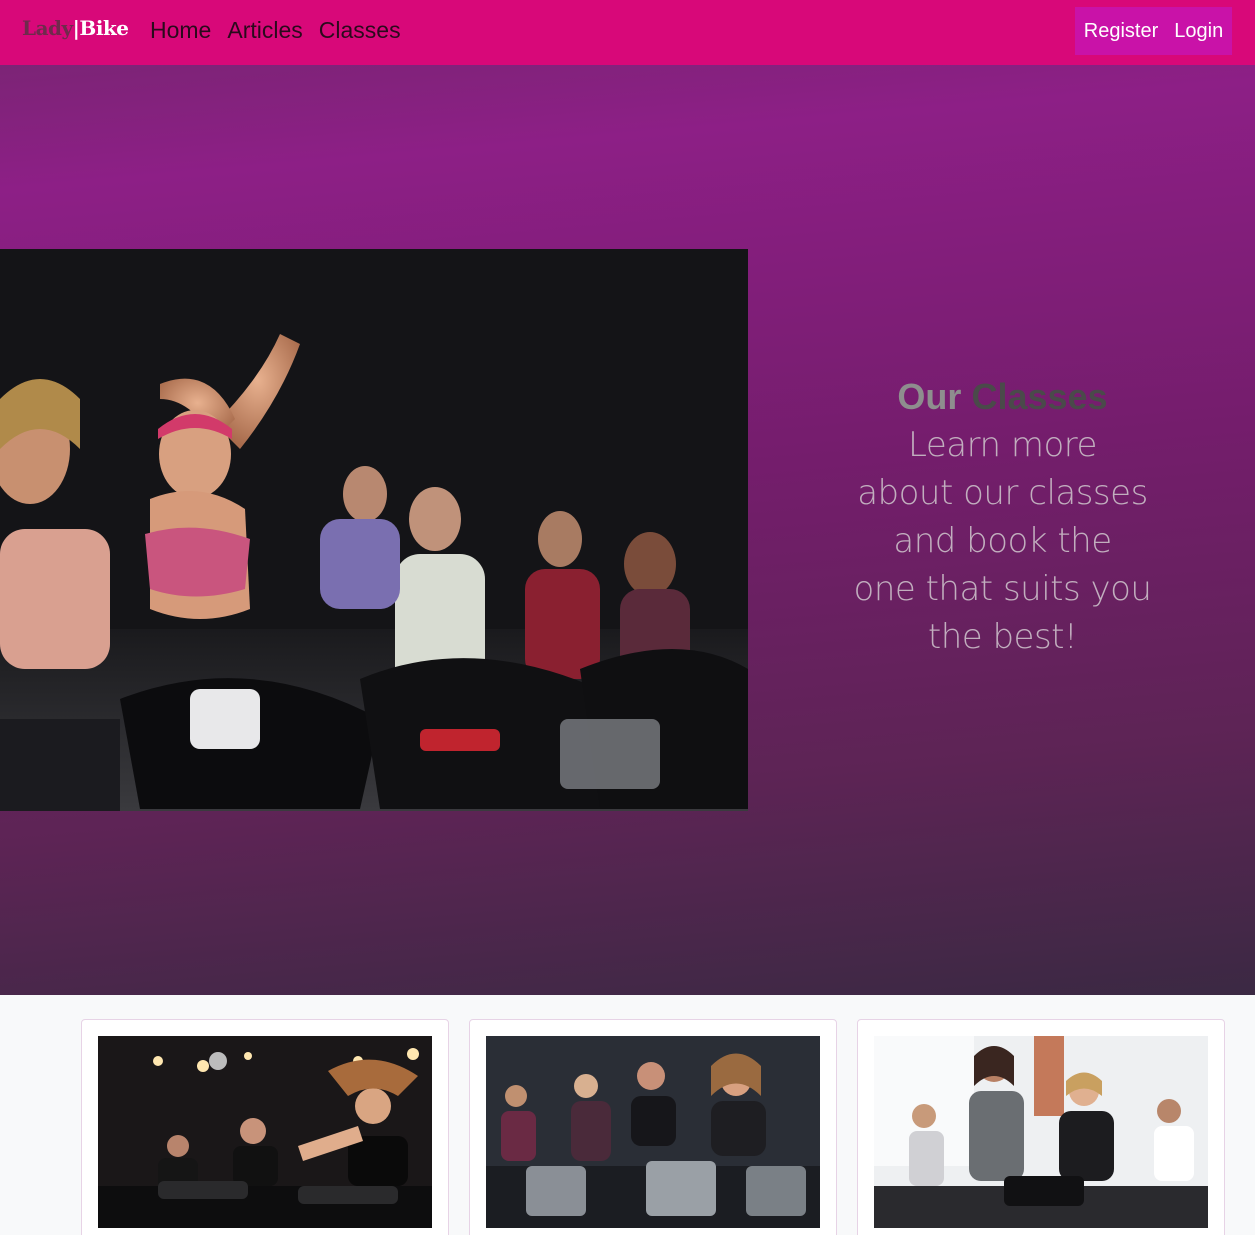  Describe the element at coordinates (1039, 396) in the screenshot. I see `hero-heading-word2: Classes` at that location.